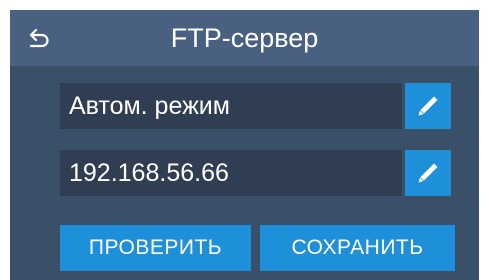  Describe the element at coordinates (155, 248) in the screenshot. I see `check-button: ПРОВЕРИТЬ` at that location.